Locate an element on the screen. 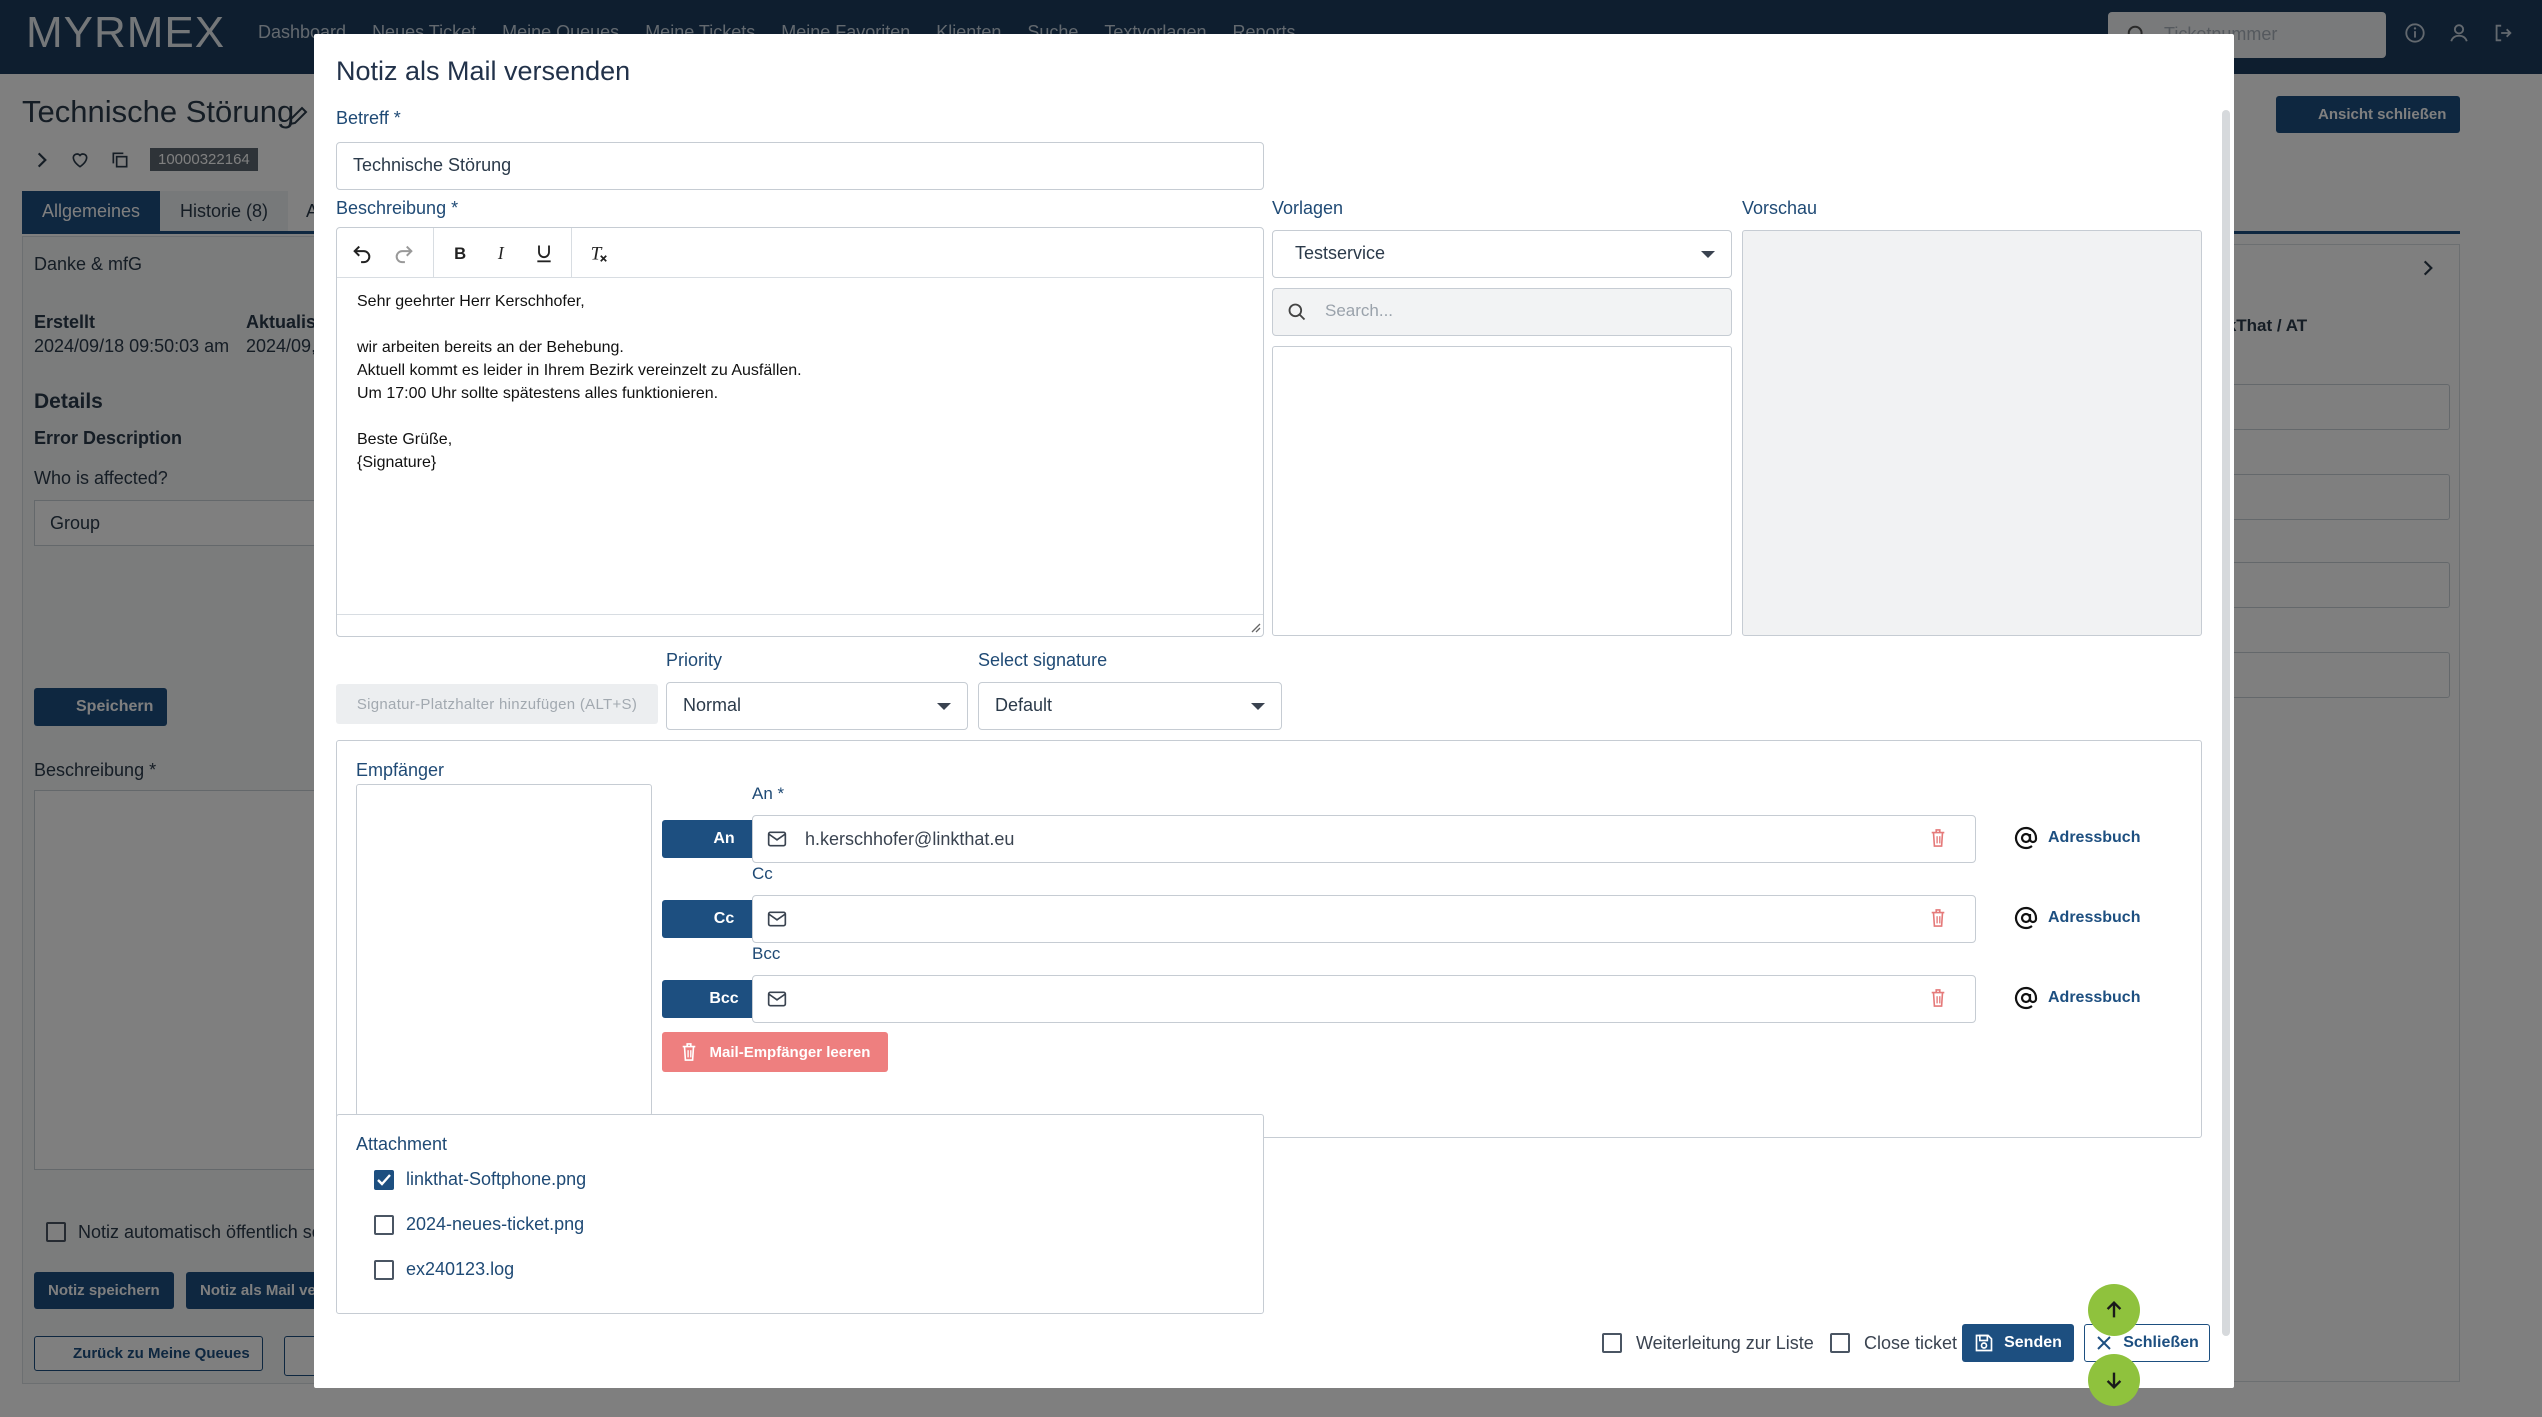  bold-icon: B is located at coordinates (460, 253).